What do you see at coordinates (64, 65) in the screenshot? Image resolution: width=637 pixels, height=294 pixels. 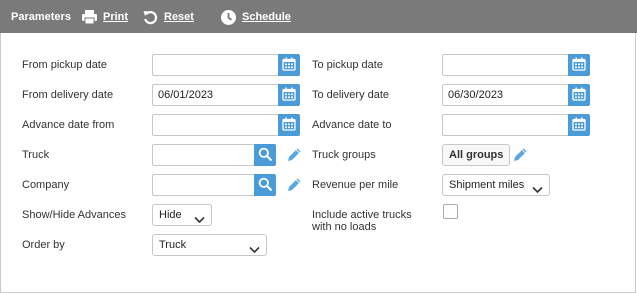 I see `from-pickup-date-label: From pickup date` at bounding box center [64, 65].